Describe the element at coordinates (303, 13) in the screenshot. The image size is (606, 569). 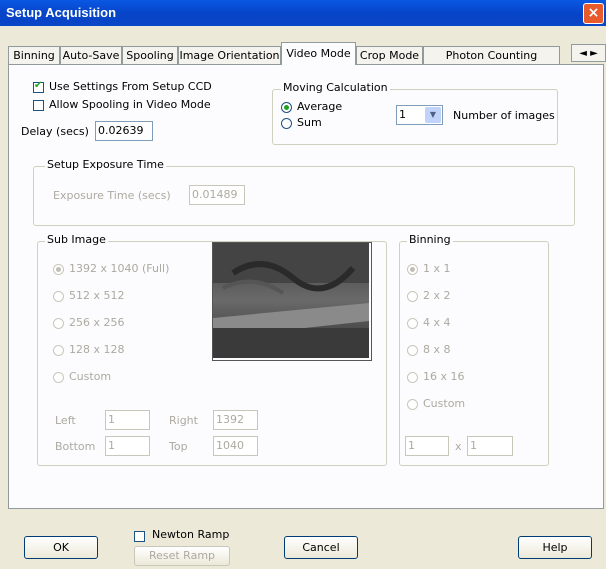
I see `title-bar: Setup Acquisition ×` at that location.